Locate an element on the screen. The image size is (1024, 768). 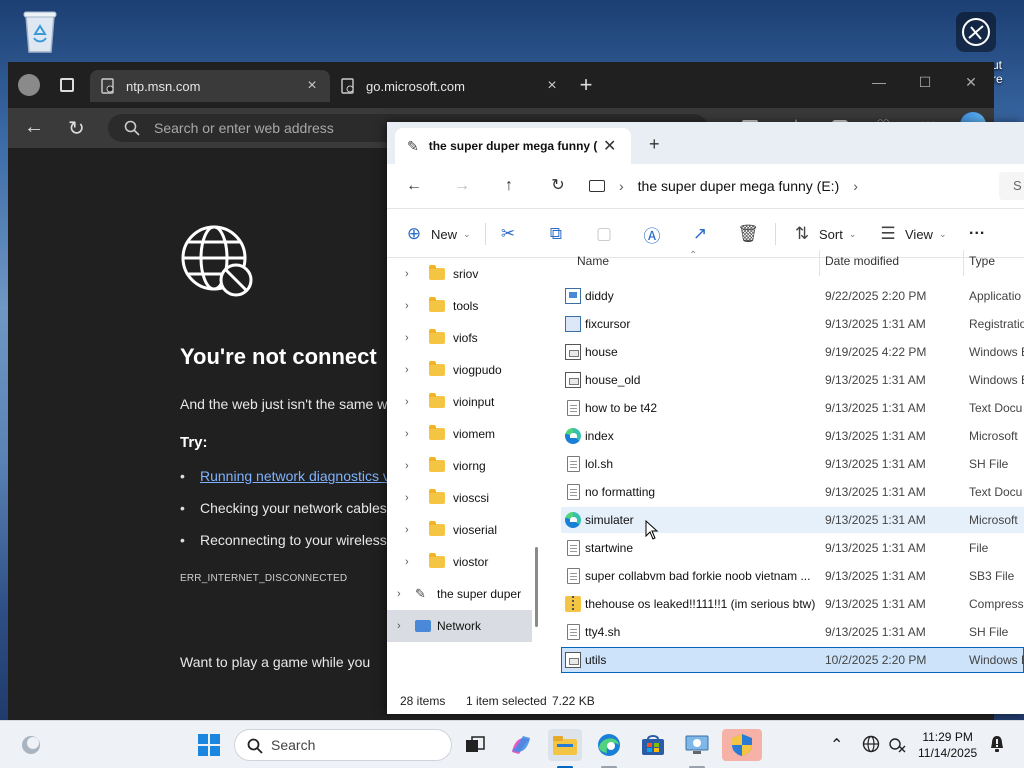
file-row: house 9/19/2025 4:22 PM Windows B is located at coordinates (792, 352).